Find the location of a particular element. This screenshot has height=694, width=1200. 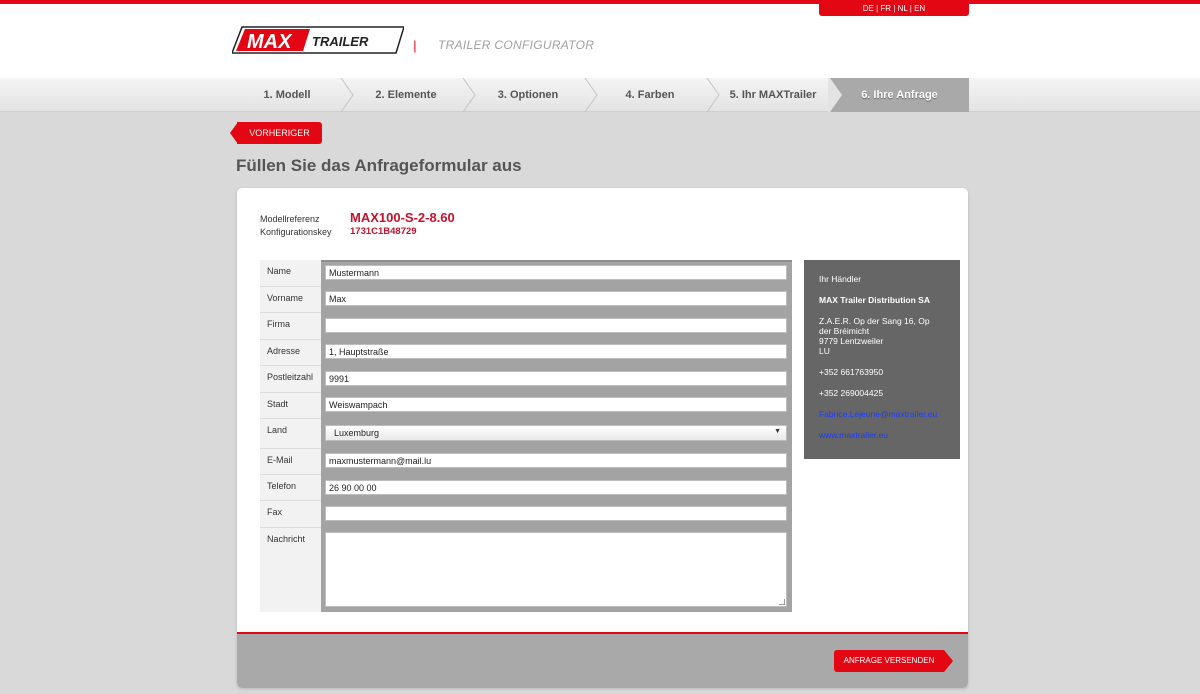

nachricht-textarea is located at coordinates (556, 569).